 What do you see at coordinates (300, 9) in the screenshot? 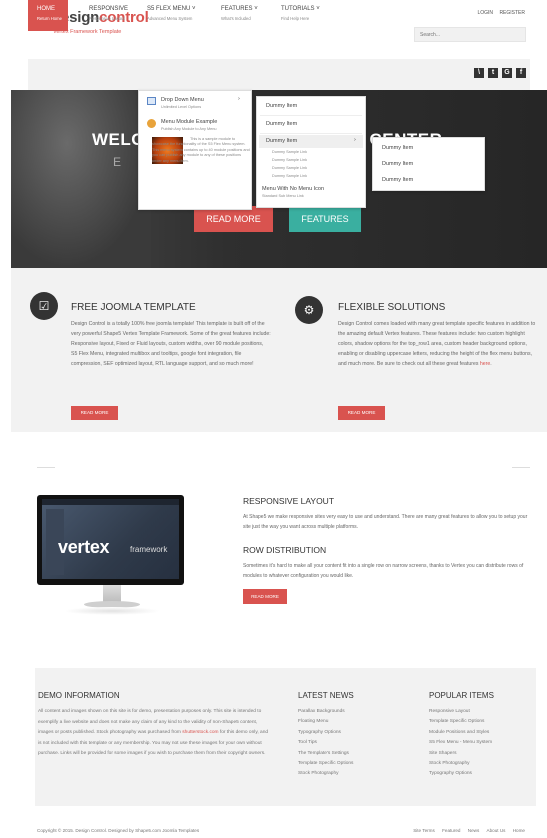
I see `nav-label: TUTORIALS ˅` at bounding box center [300, 9].